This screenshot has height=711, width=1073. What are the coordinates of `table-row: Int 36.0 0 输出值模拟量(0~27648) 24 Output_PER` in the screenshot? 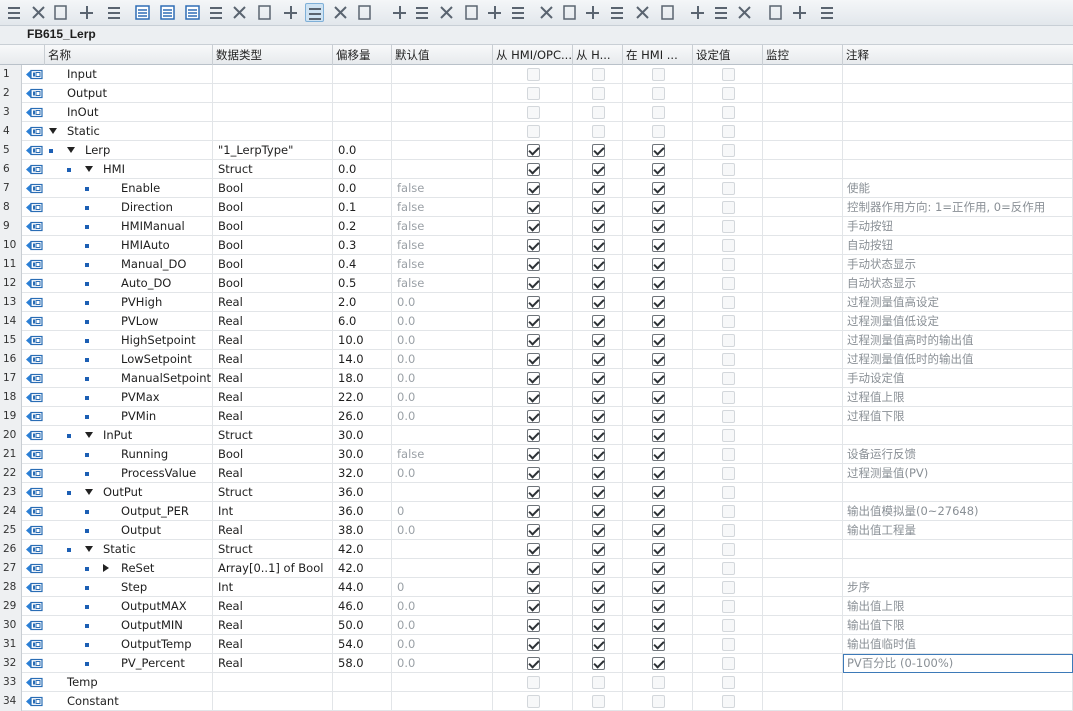 It's located at (536, 511).